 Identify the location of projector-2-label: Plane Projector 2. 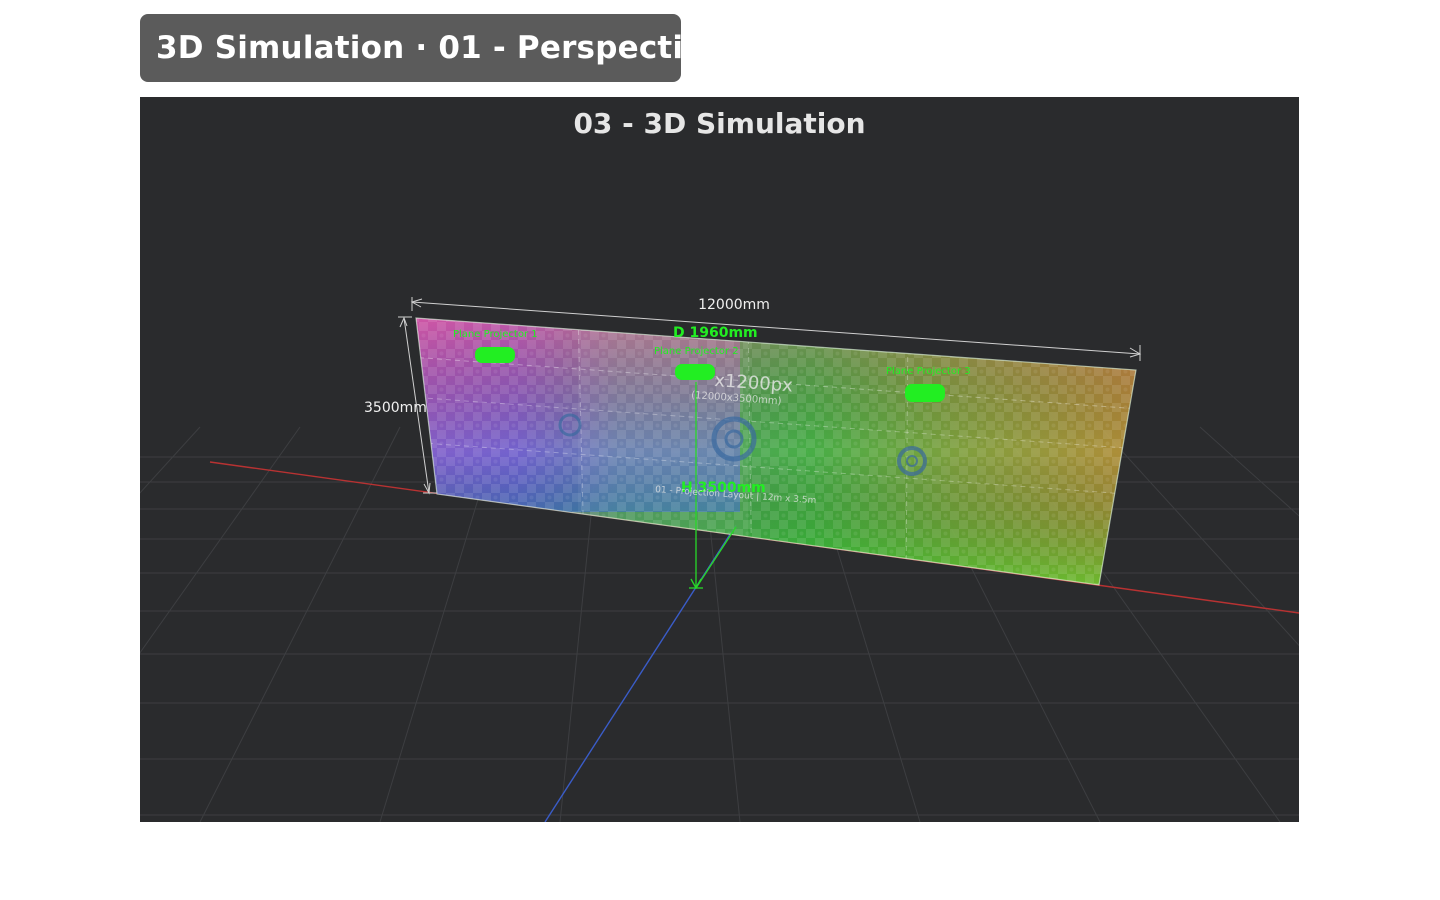
(696, 351).